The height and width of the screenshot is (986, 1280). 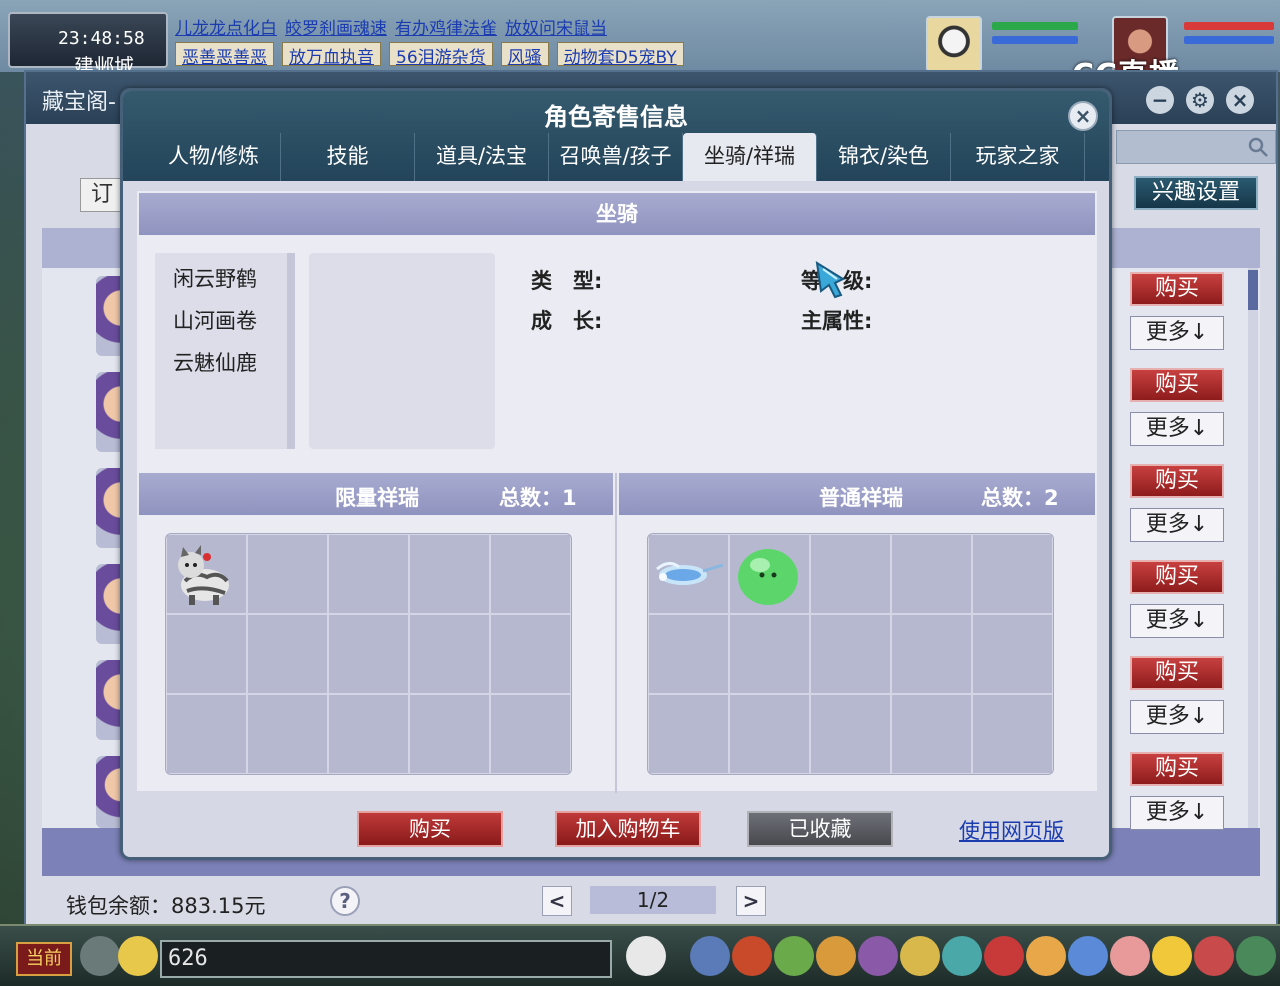 What do you see at coordinates (750, 157) in the screenshot?
I see `tab-mounts-auspicious: 坐骑/祥瑞` at bounding box center [750, 157].